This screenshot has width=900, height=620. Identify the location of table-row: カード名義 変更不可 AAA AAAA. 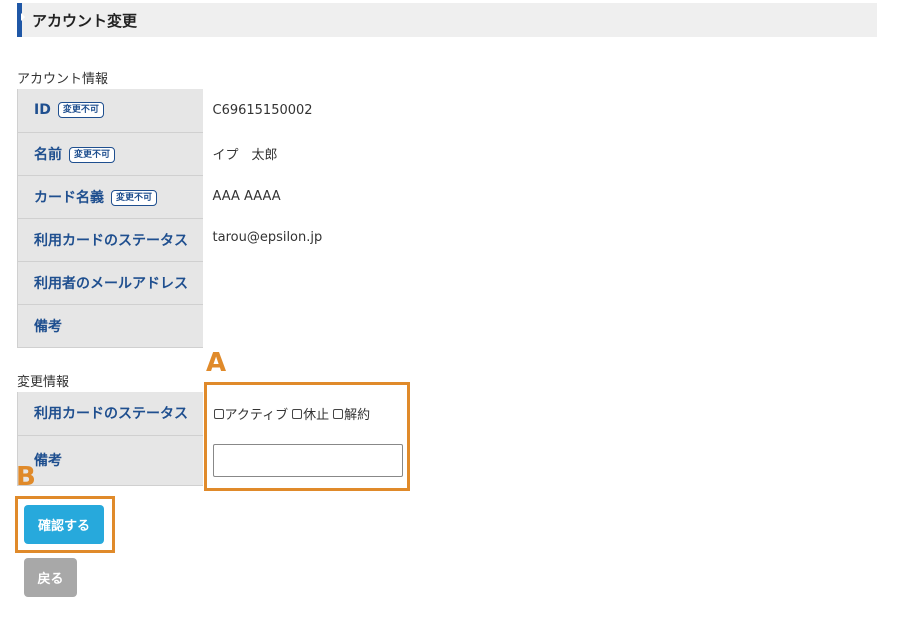
(170, 197).